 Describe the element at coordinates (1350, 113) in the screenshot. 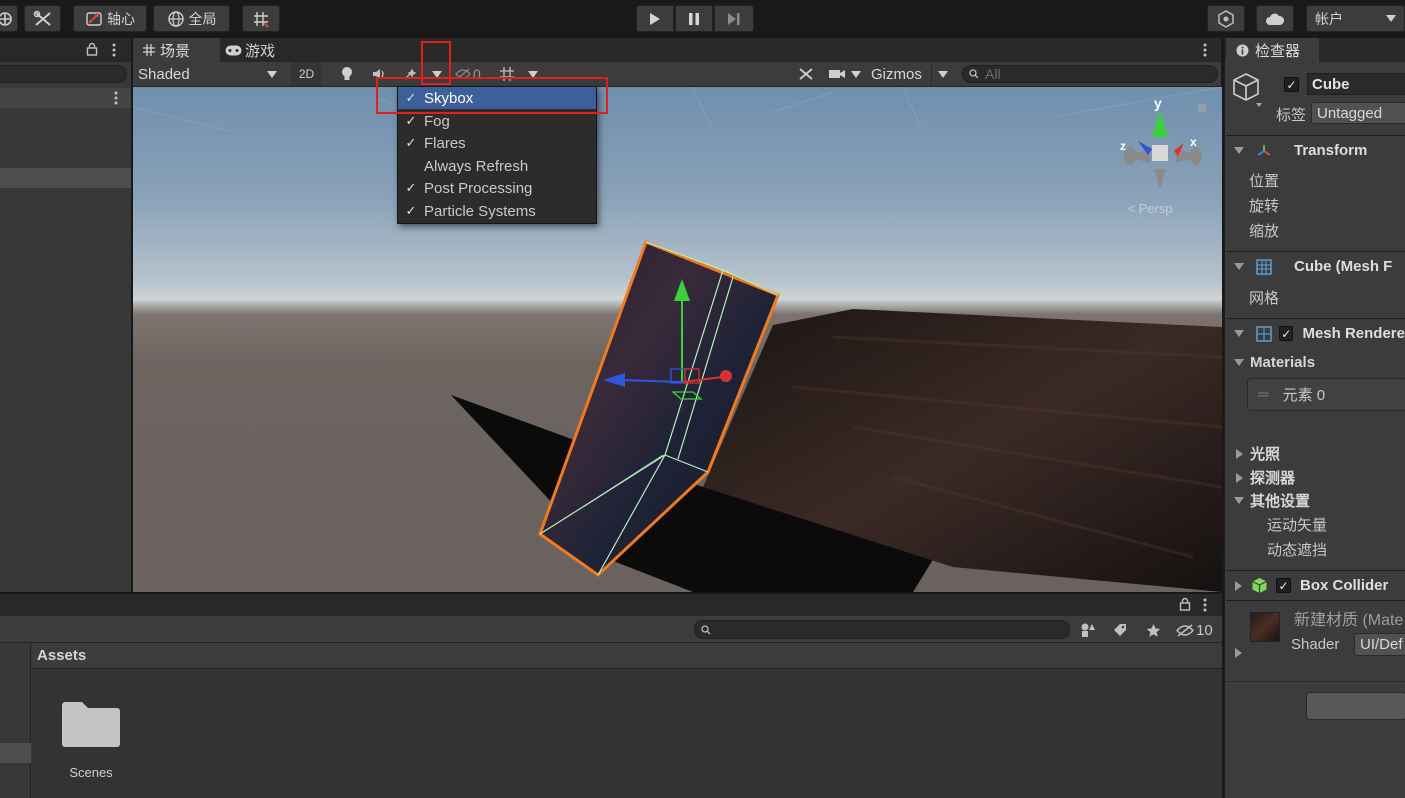

I see `tag-value: Untagged` at that location.